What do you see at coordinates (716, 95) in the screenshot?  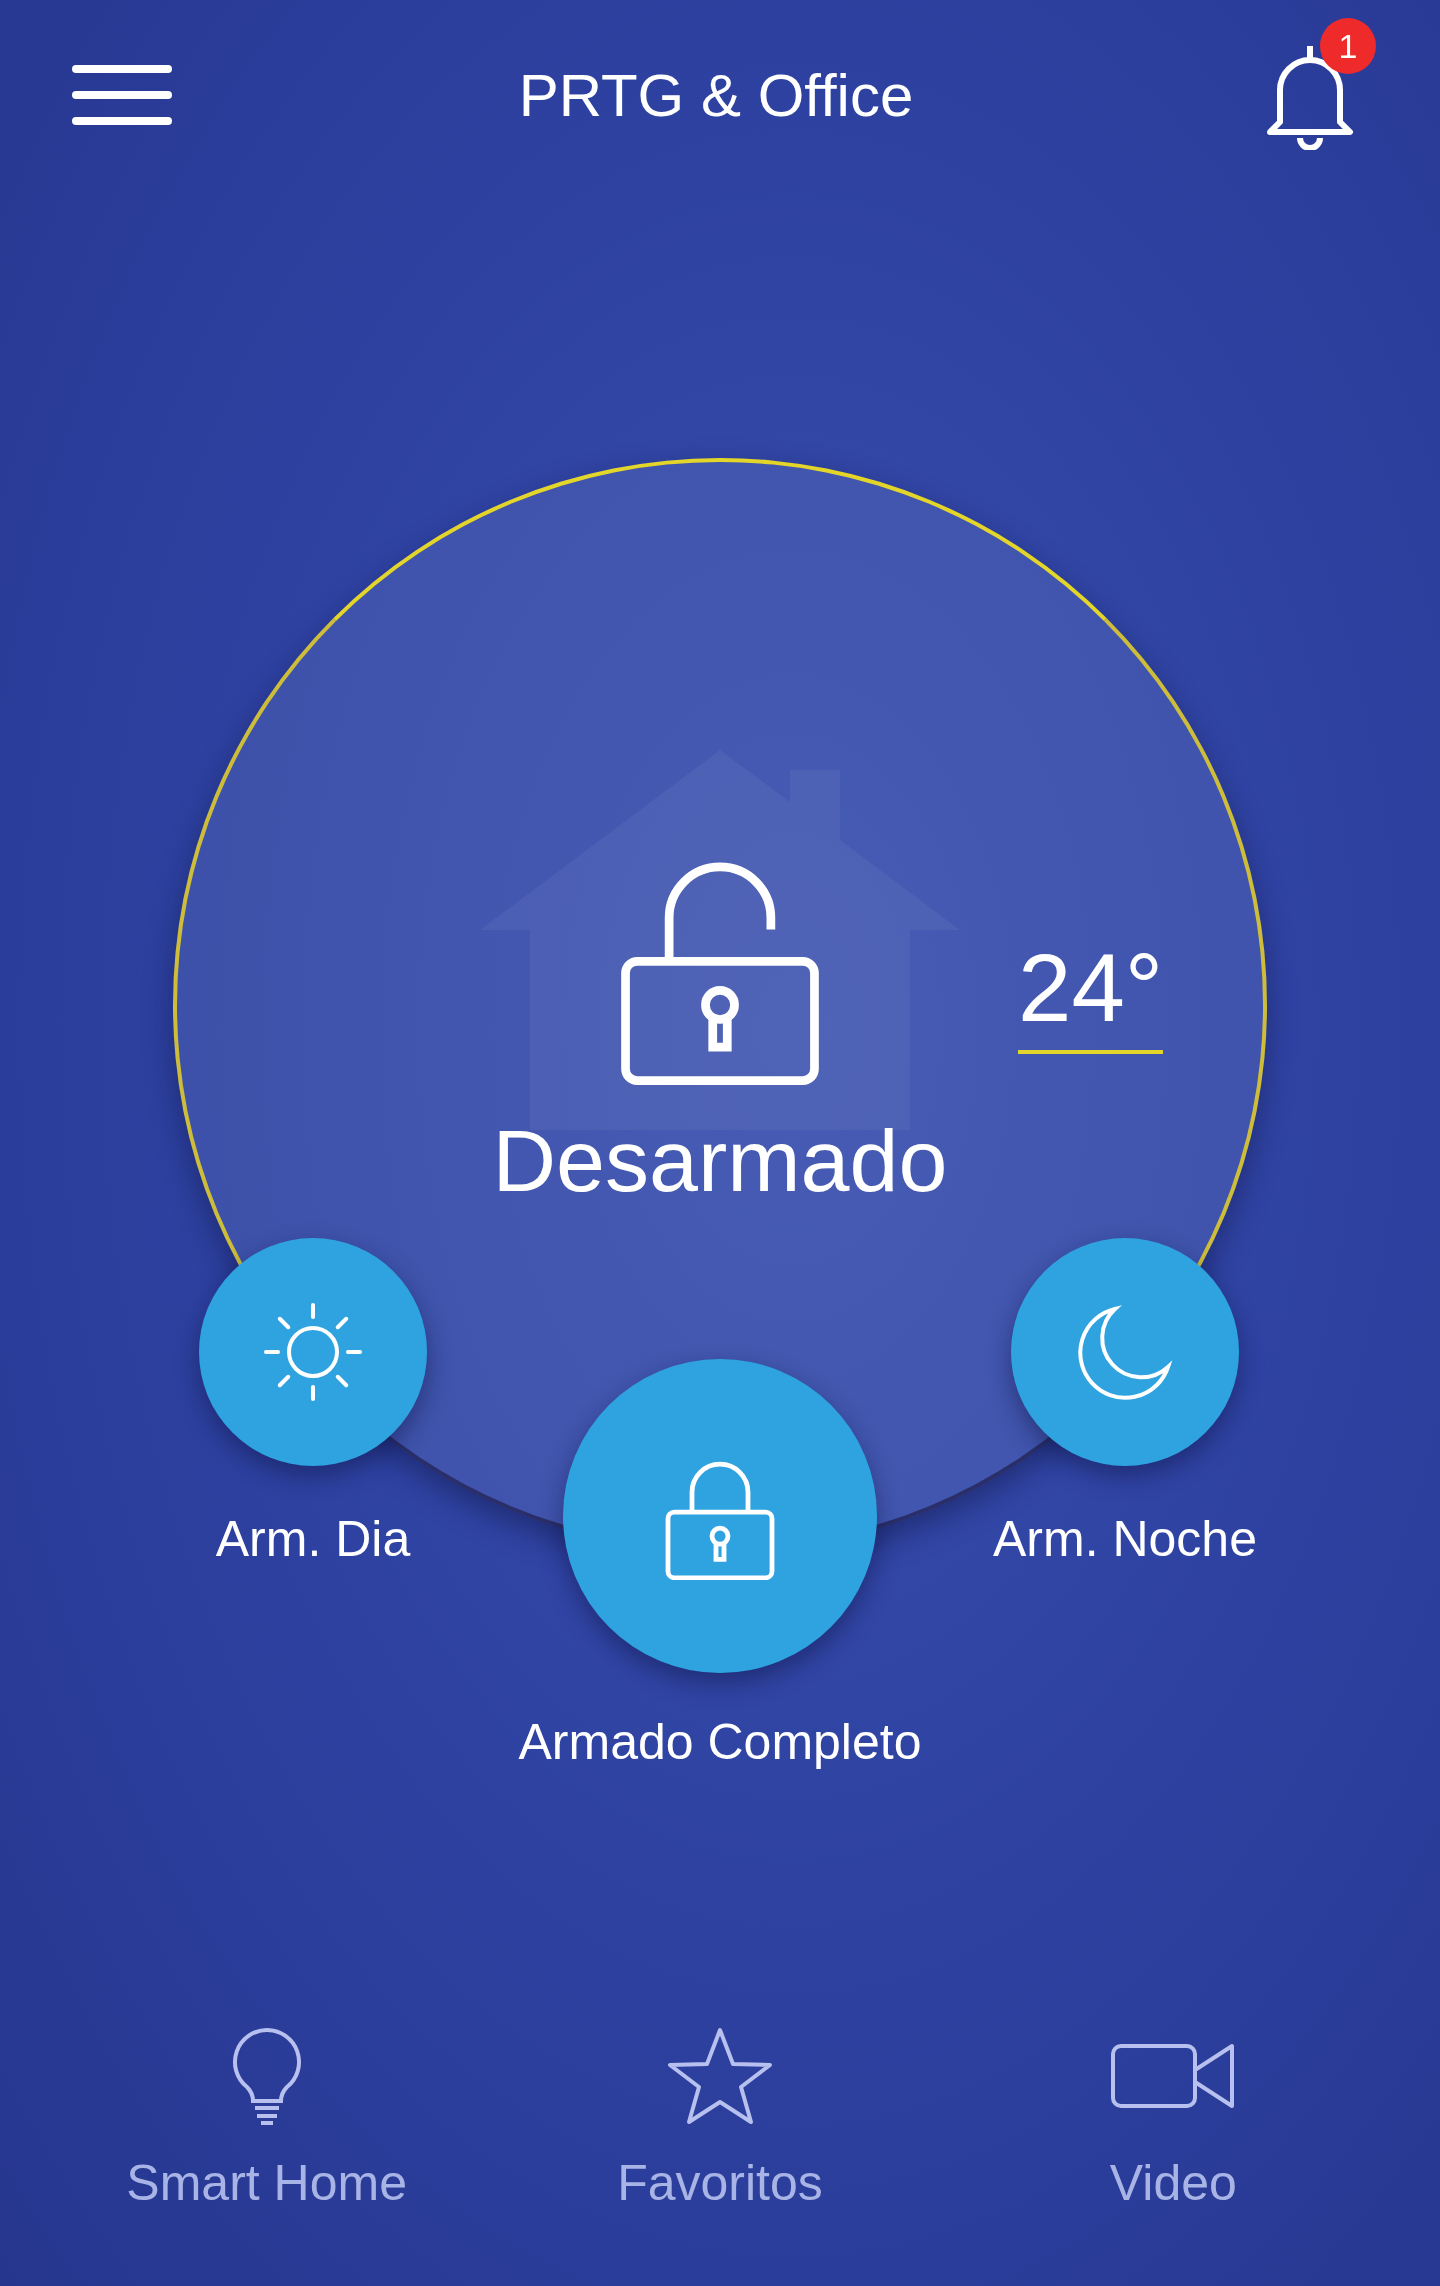 I see `app-title: PRTG & Office` at bounding box center [716, 95].